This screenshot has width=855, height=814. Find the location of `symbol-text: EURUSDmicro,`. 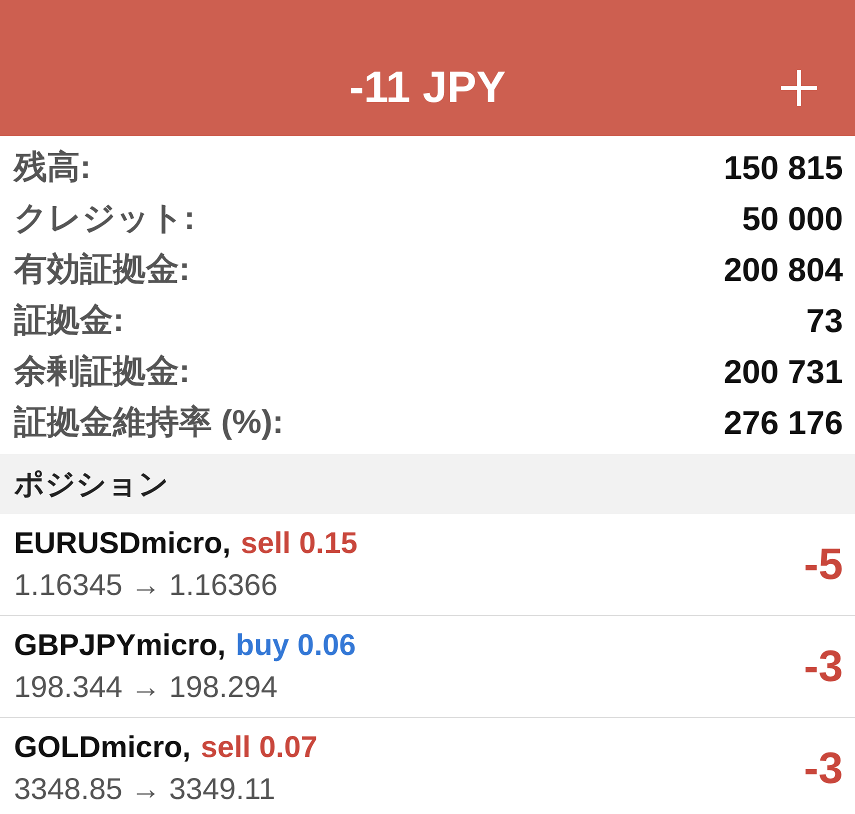

symbol-text: EURUSDmicro, is located at coordinates (122, 543).